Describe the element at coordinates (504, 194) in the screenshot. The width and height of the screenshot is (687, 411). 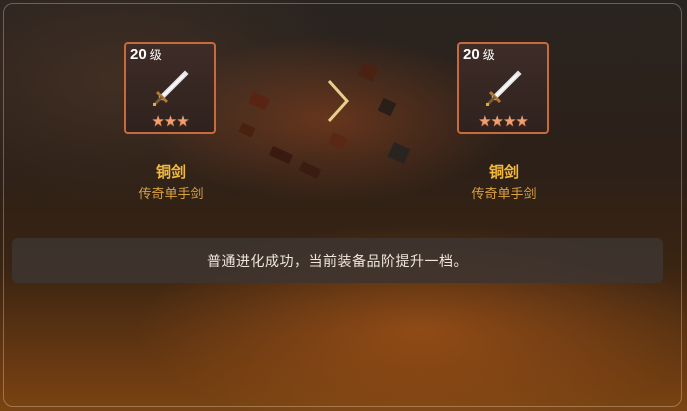
I see `item-type-after: 传奇单手剑` at that location.